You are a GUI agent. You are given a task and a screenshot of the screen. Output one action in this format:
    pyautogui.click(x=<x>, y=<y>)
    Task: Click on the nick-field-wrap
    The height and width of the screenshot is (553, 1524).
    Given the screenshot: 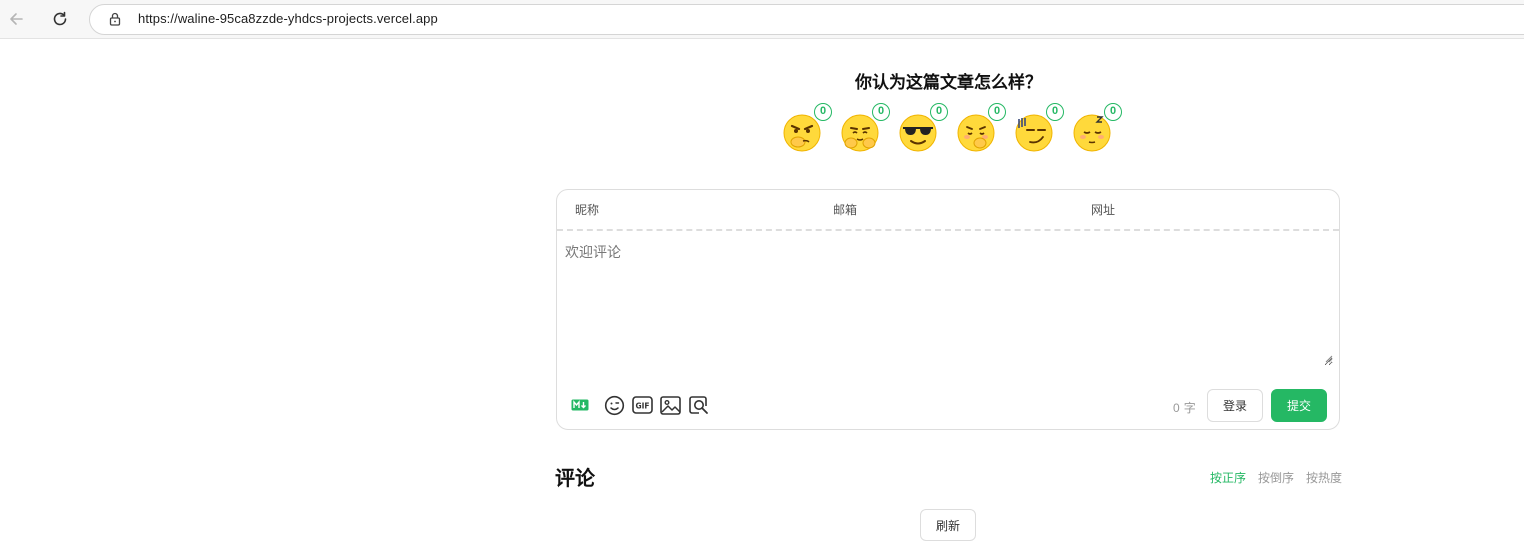 What is the action you would take?
    pyautogui.click(x=686, y=210)
    